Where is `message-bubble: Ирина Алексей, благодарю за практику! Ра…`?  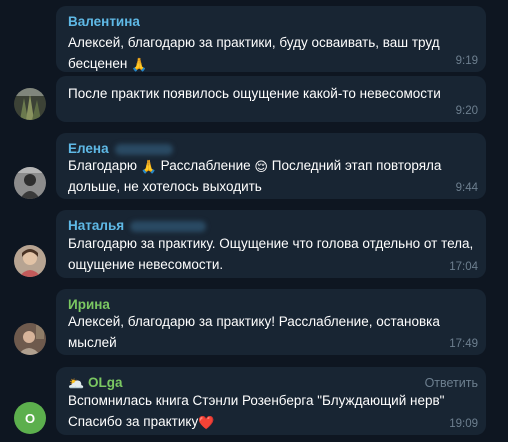 message-bubble: Ирина Алексей, благодарю за практику! Ра… is located at coordinates (271, 322).